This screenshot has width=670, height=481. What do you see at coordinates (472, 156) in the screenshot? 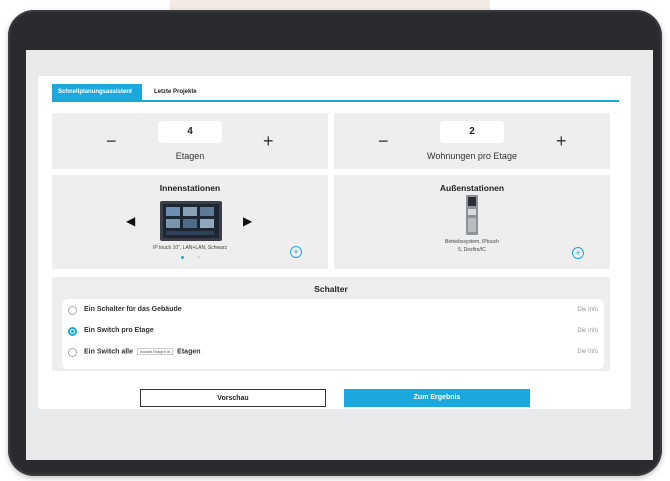
I see `apartments-label: Wohnungen pro Etage` at bounding box center [472, 156].